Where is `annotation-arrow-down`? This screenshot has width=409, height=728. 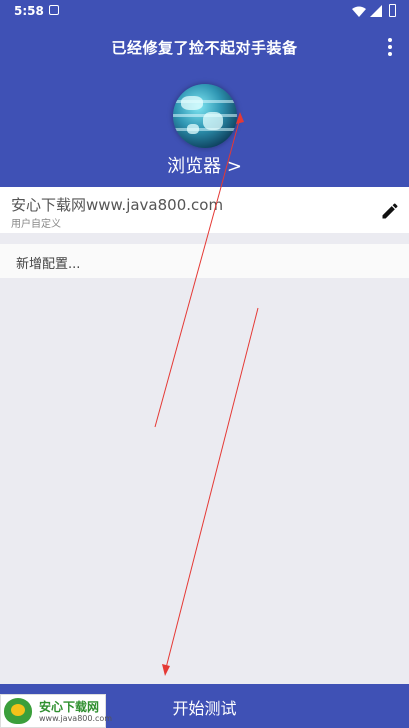 annotation-arrow-down is located at coordinates (212, 488).